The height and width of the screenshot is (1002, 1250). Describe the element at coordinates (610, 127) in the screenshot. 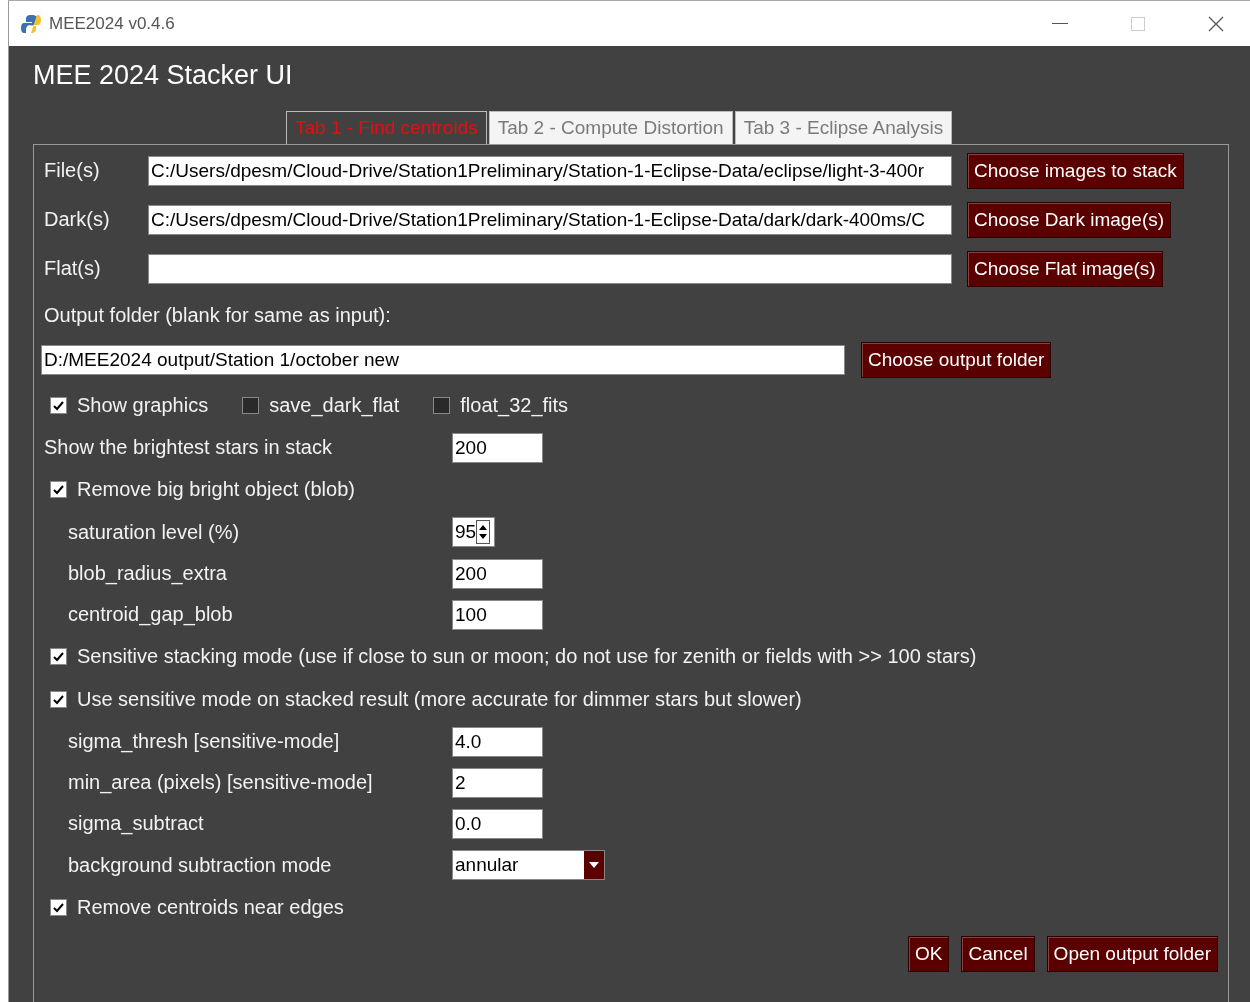

I see `tab: Tab 2 - Compute Distortion` at that location.